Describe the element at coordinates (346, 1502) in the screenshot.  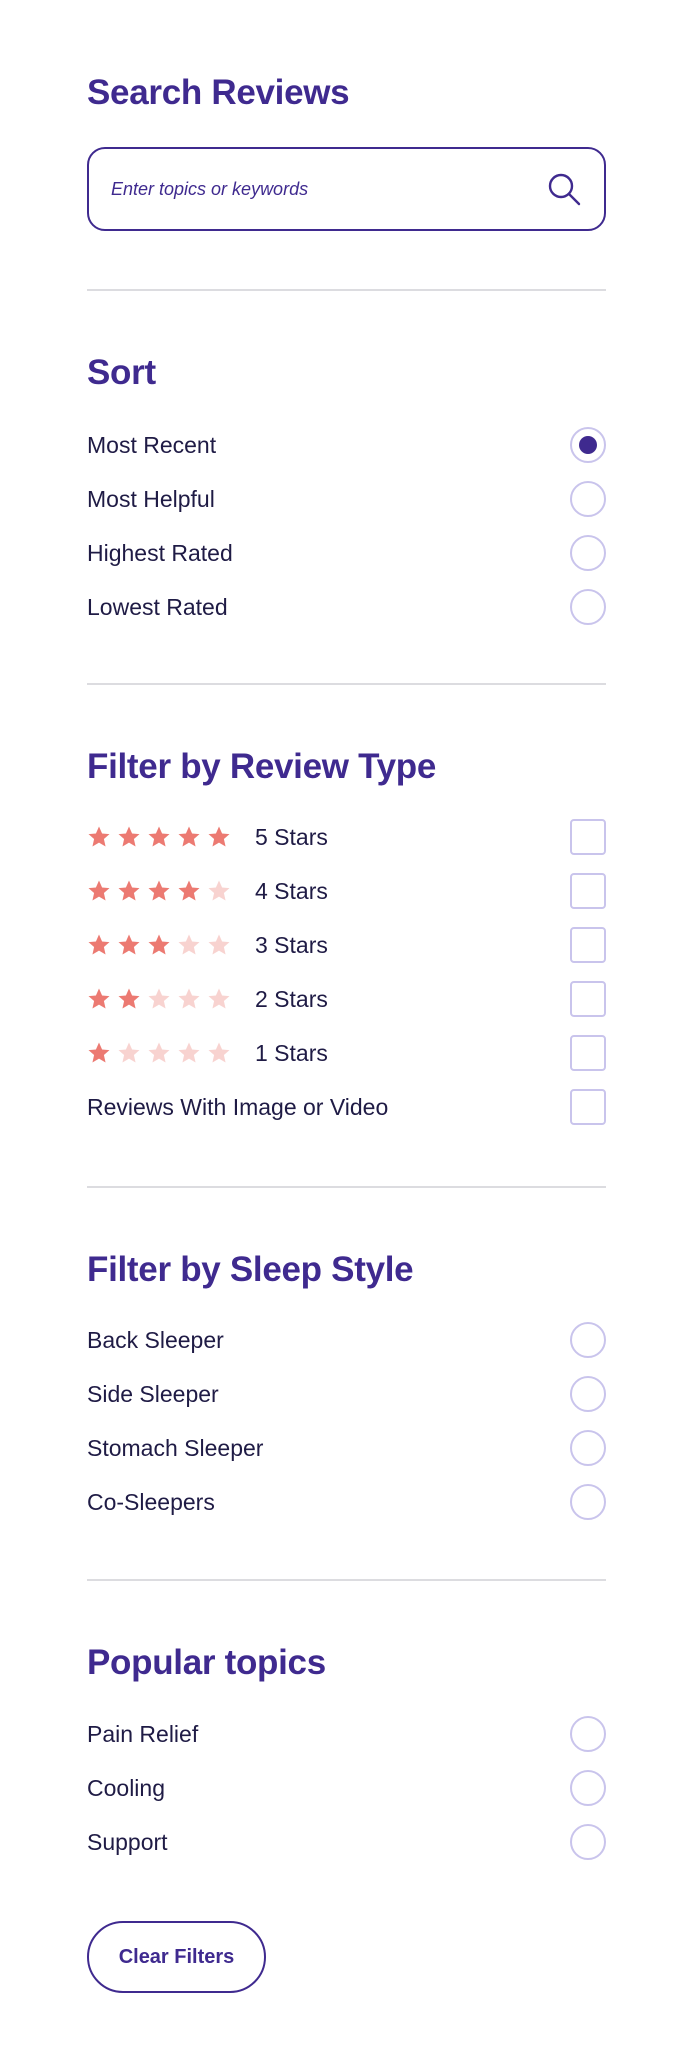
I see `sleep-style-co-sleepers: Co-Sleepers` at that location.